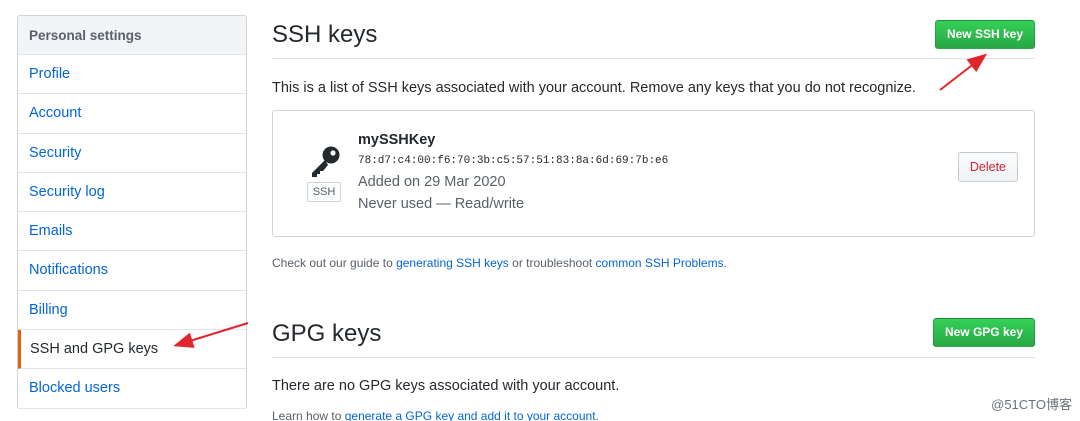  I want to click on ssh-keys-header: SSH keys New SSH key, so click(653, 37).